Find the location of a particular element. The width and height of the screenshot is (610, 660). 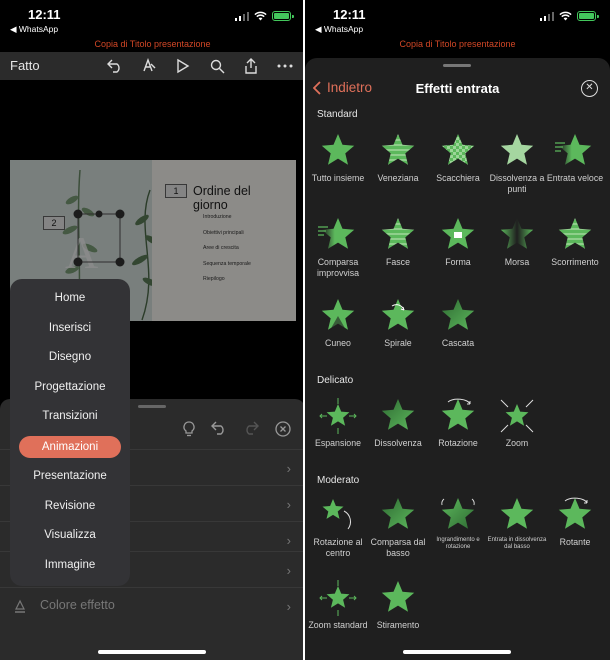

status-icons is located at coordinates (264, 16).